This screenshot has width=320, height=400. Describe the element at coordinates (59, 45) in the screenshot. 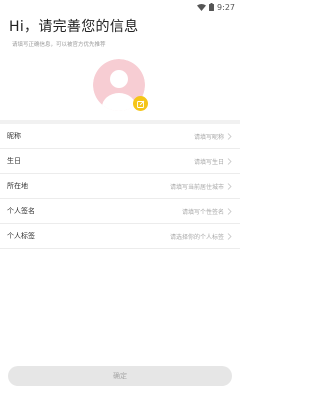

I see `page-subtitle: 请填写正确信息，可以被官方优先推荐` at that location.